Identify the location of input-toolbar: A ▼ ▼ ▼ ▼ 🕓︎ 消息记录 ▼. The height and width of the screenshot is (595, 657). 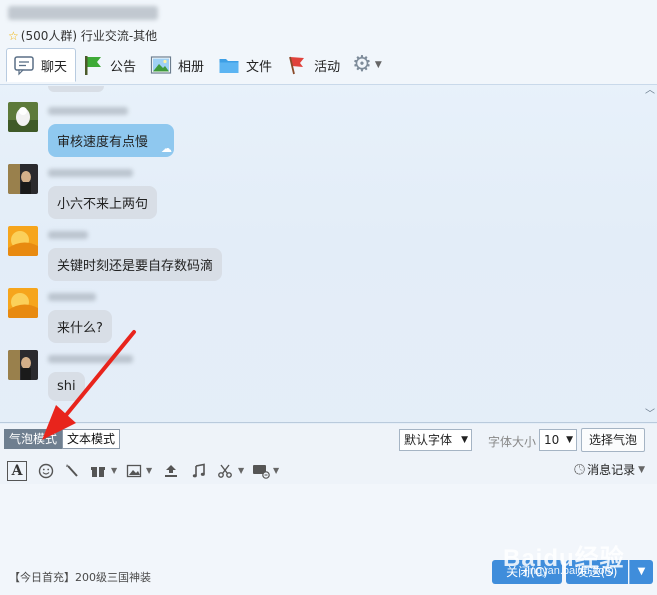
(328, 471).